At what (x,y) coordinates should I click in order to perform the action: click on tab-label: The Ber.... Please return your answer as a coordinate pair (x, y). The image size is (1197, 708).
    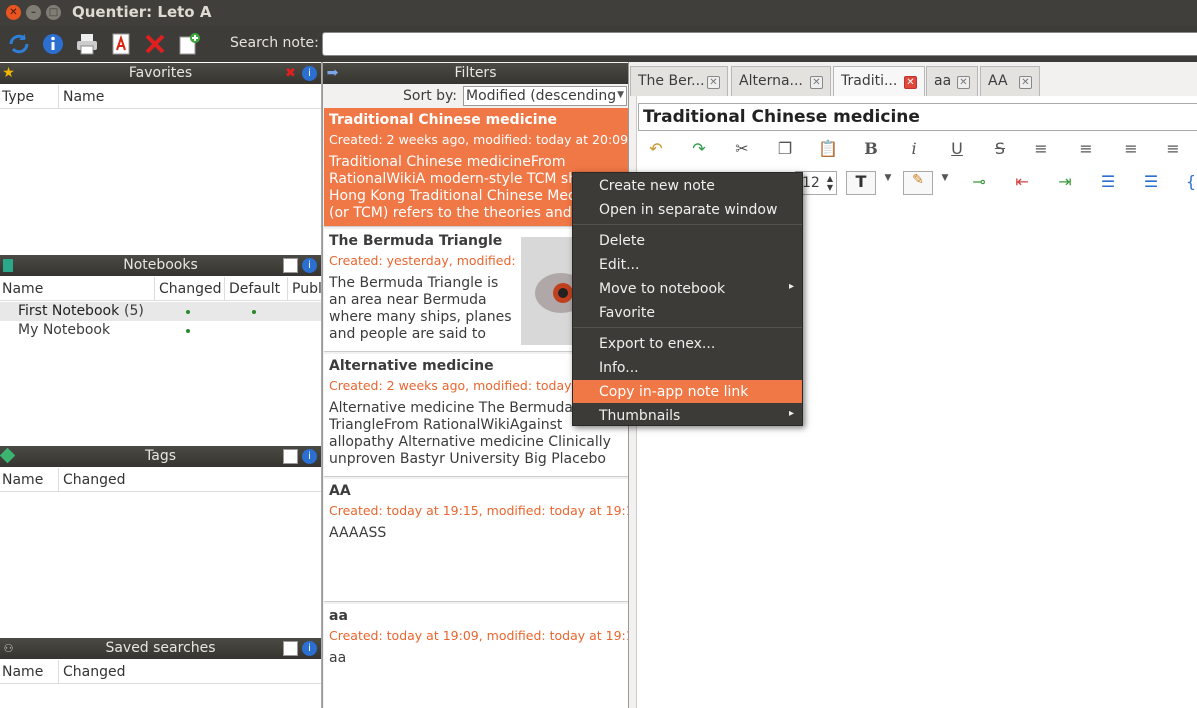
    Looking at the image, I should click on (671, 81).